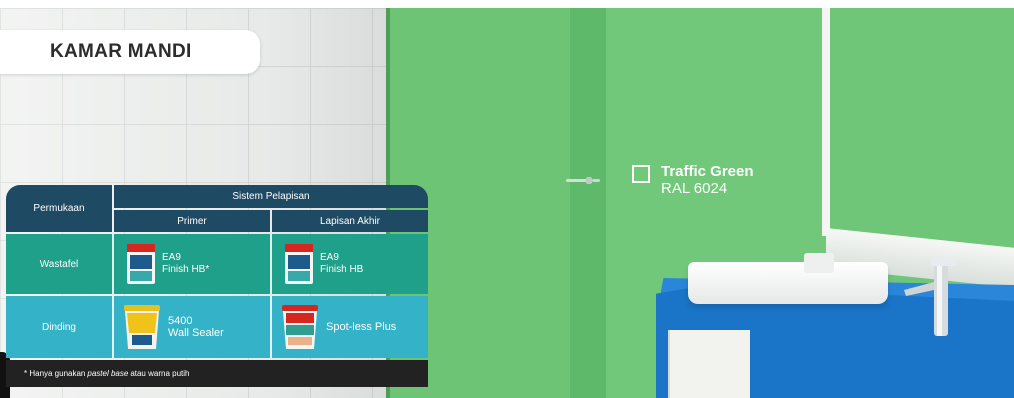  Describe the element at coordinates (709, 364) in the screenshot. I see `cabinet` at that location.